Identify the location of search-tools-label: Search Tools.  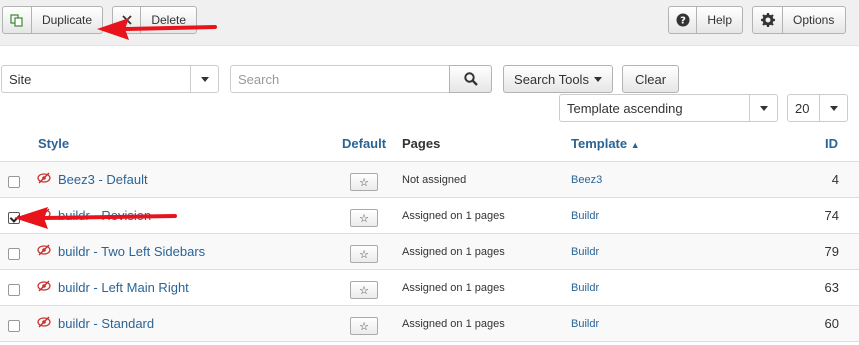
(551, 79).